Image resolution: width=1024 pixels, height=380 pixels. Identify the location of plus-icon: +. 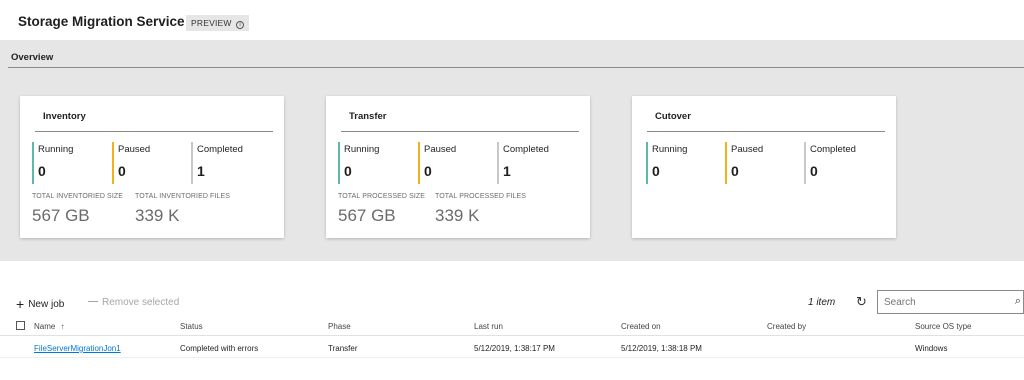
(20, 304).